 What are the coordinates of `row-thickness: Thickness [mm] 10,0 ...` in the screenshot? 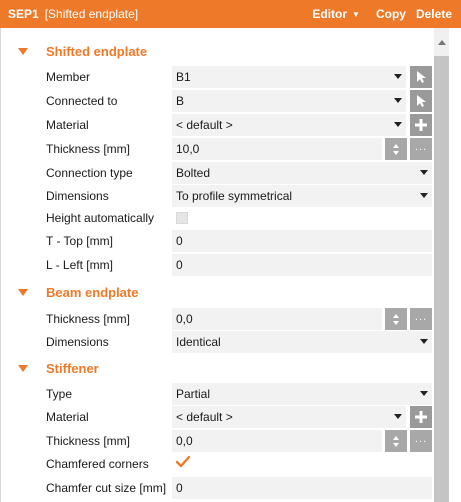 It's located at (217, 149).